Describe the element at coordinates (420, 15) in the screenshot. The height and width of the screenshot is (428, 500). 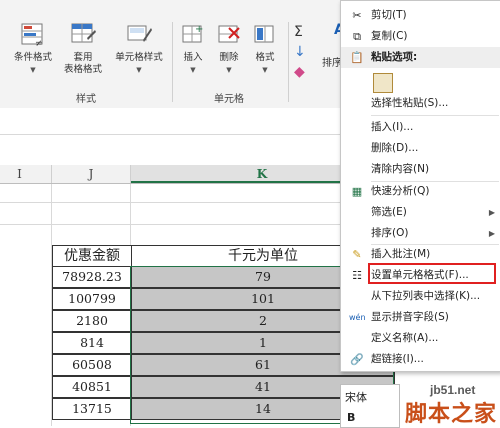
I see `menu-item-cut: ✂ 剪切(T)` at that location.